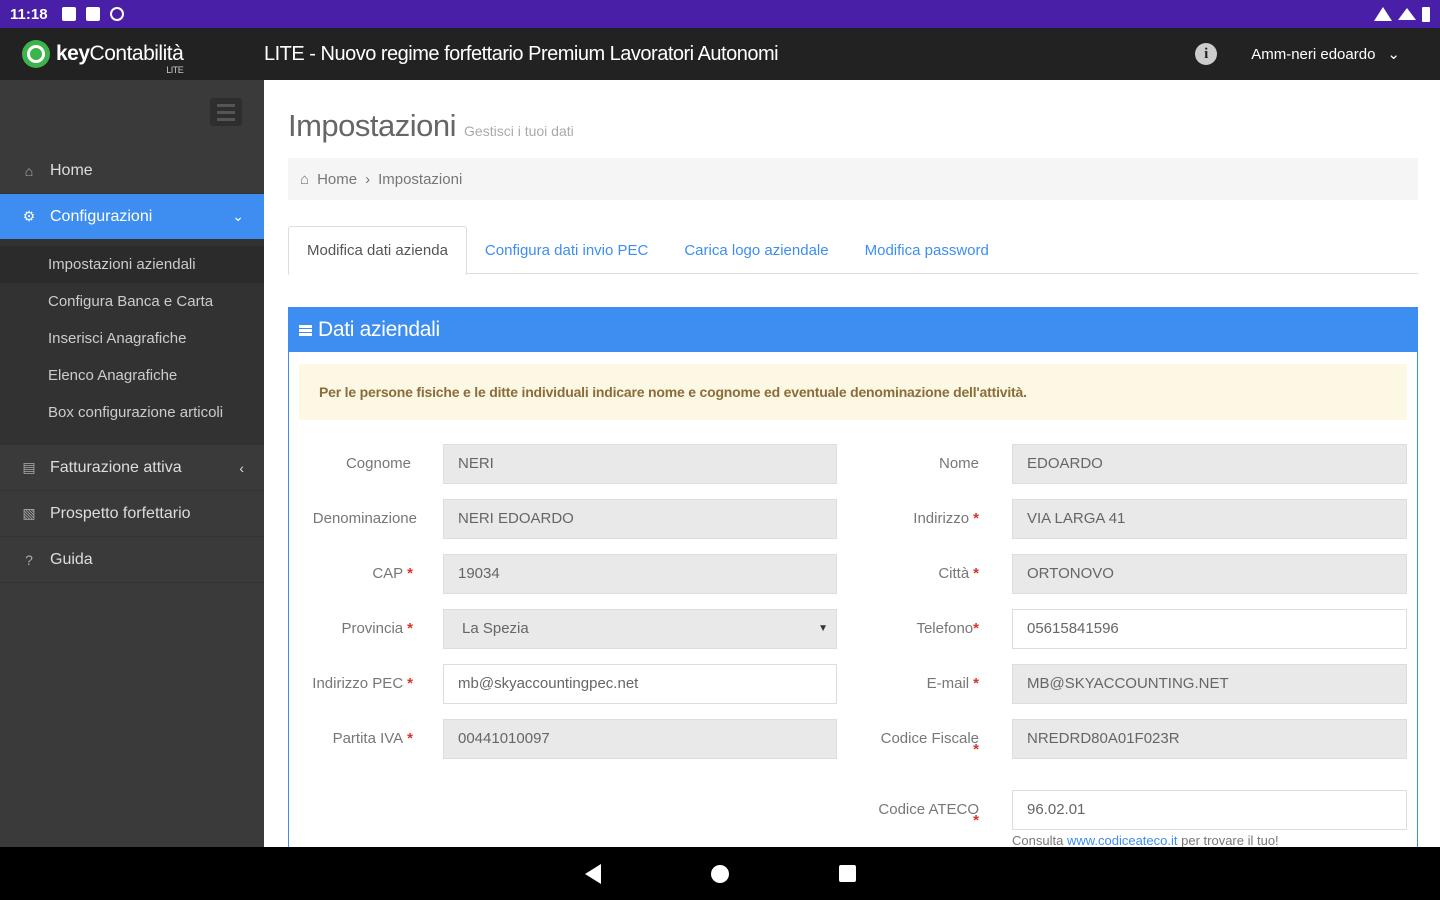 The height and width of the screenshot is (900, 1440). What do you see at coordinates (847, 873) in the screenshot?
I see `recents-icon` at bounding box center [847, 873].